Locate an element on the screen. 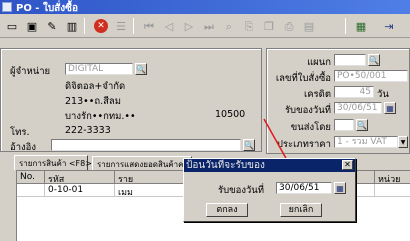 This screenshot has height=241, width=410. supplier-label: ผู้จำหน่าย is located at coordinates (30, 71).